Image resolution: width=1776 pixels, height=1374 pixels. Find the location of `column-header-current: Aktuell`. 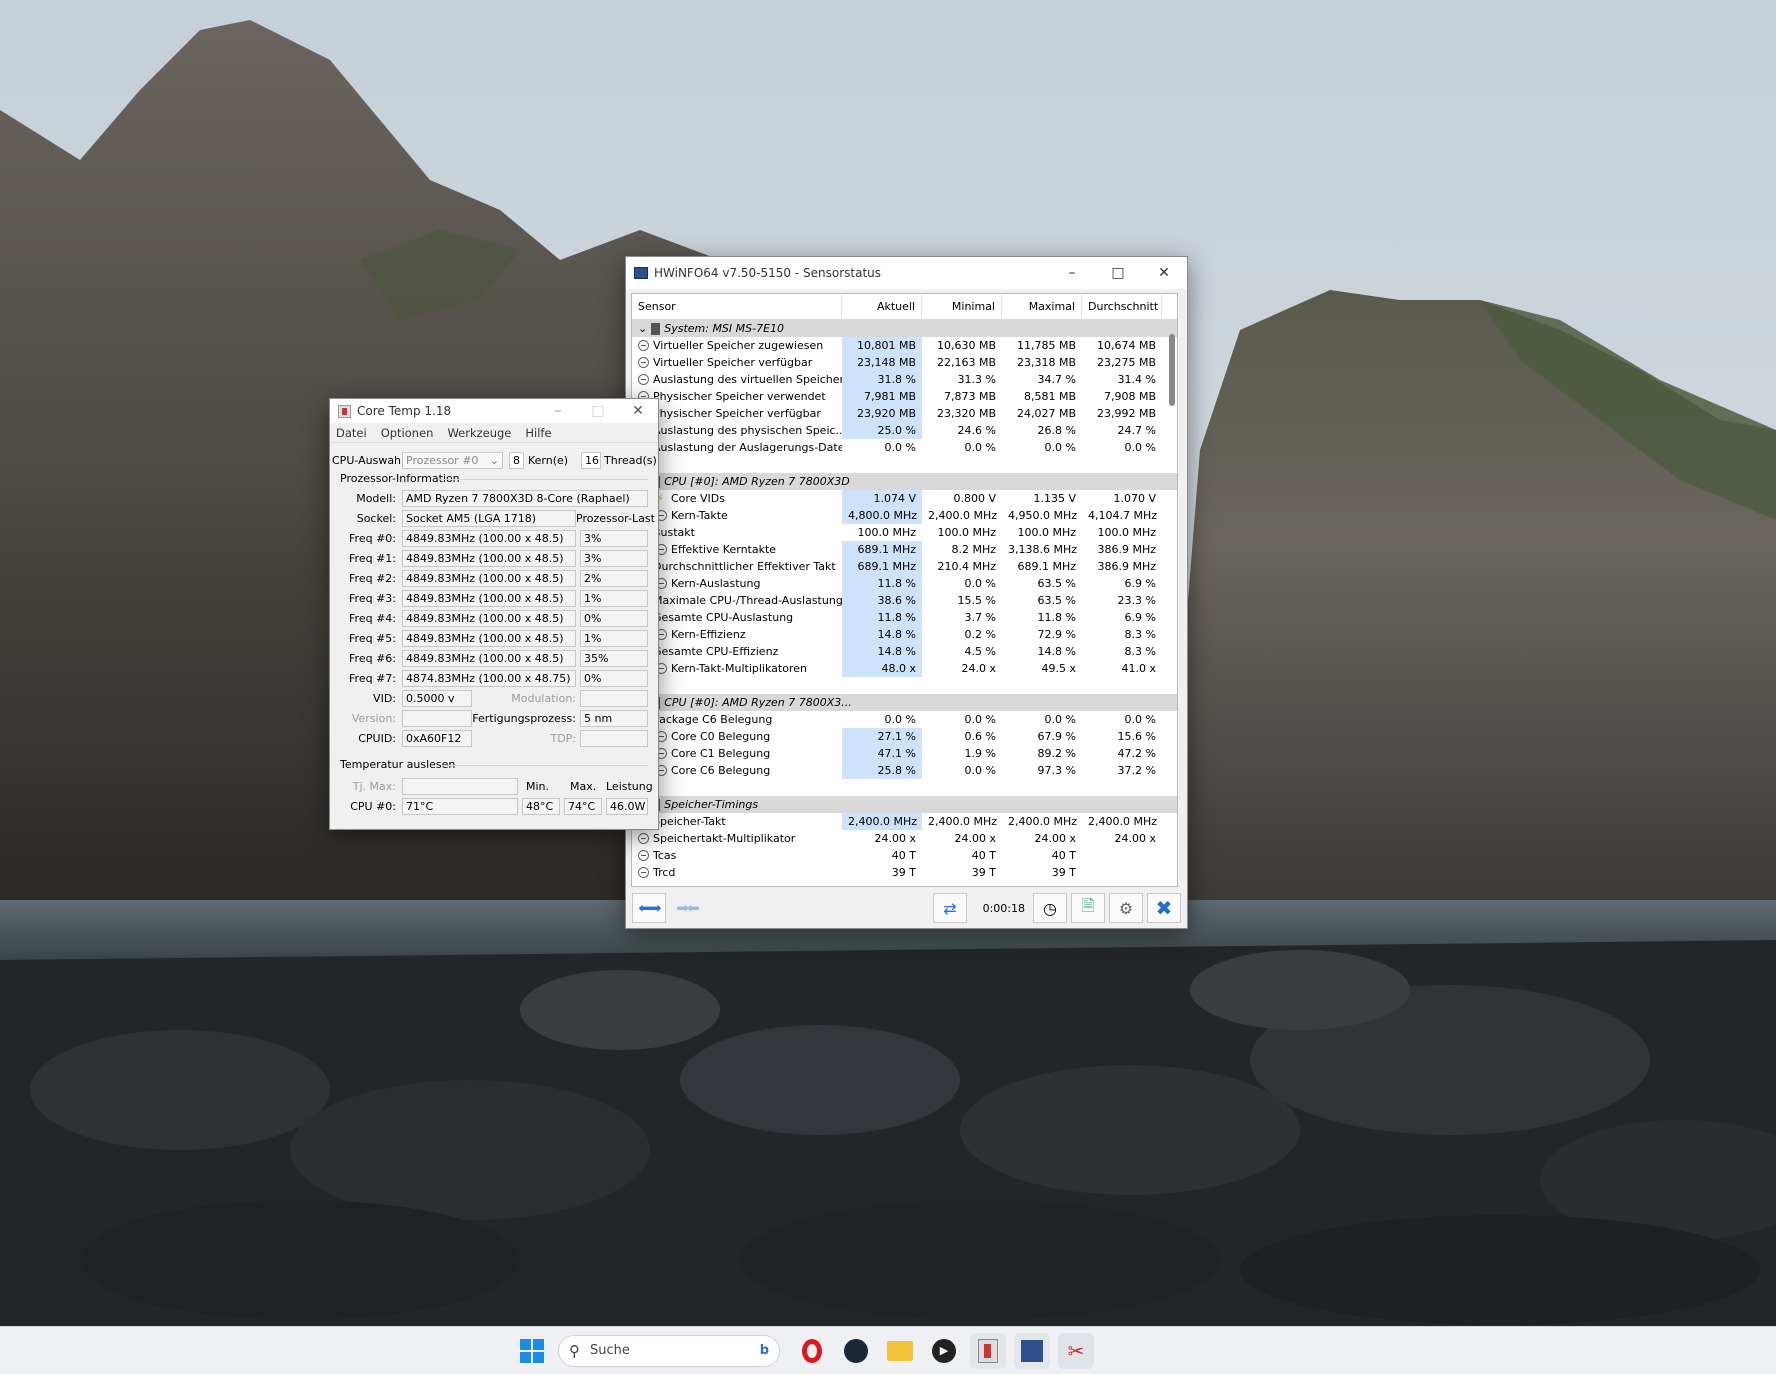

column-header-current: Aktuell is located at coordinates (882, 307).